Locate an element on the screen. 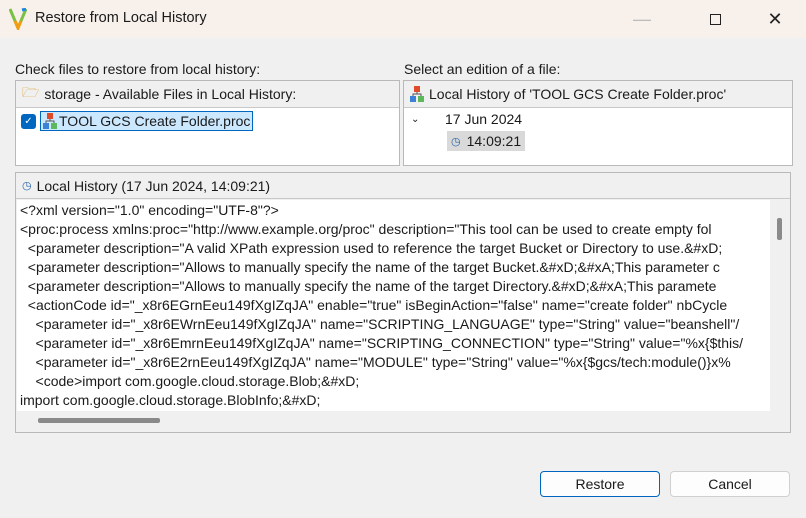 This screenshot has width=806, height=518. code-line: <?xml version="1.0" encoding="UTF-8"?> is located at coordinates (149, 210).